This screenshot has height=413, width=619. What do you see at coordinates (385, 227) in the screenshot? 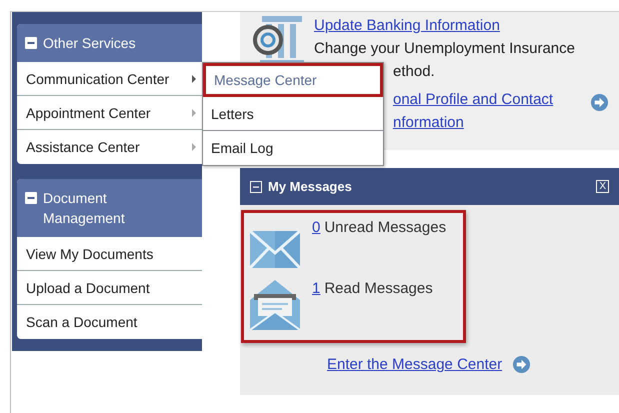
I see `message-count-label: Unread Messages` at bounding box center [385, 227].